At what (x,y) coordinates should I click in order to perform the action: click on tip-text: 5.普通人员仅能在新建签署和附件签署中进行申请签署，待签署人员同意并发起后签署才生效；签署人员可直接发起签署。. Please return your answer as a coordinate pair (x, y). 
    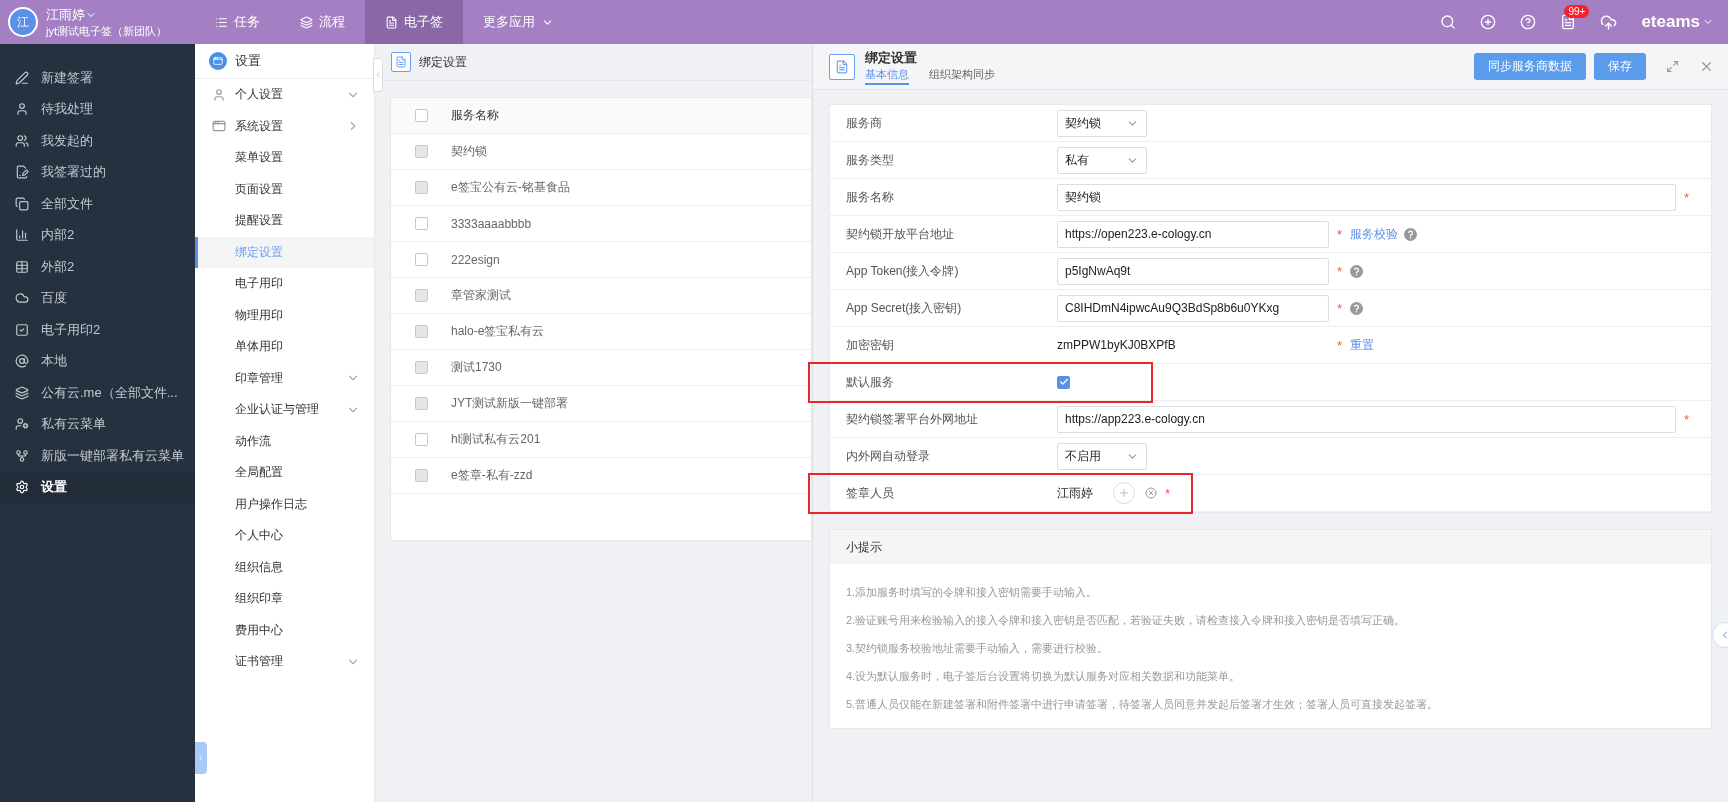
    Looking at the image, I should click on (1143, 704).